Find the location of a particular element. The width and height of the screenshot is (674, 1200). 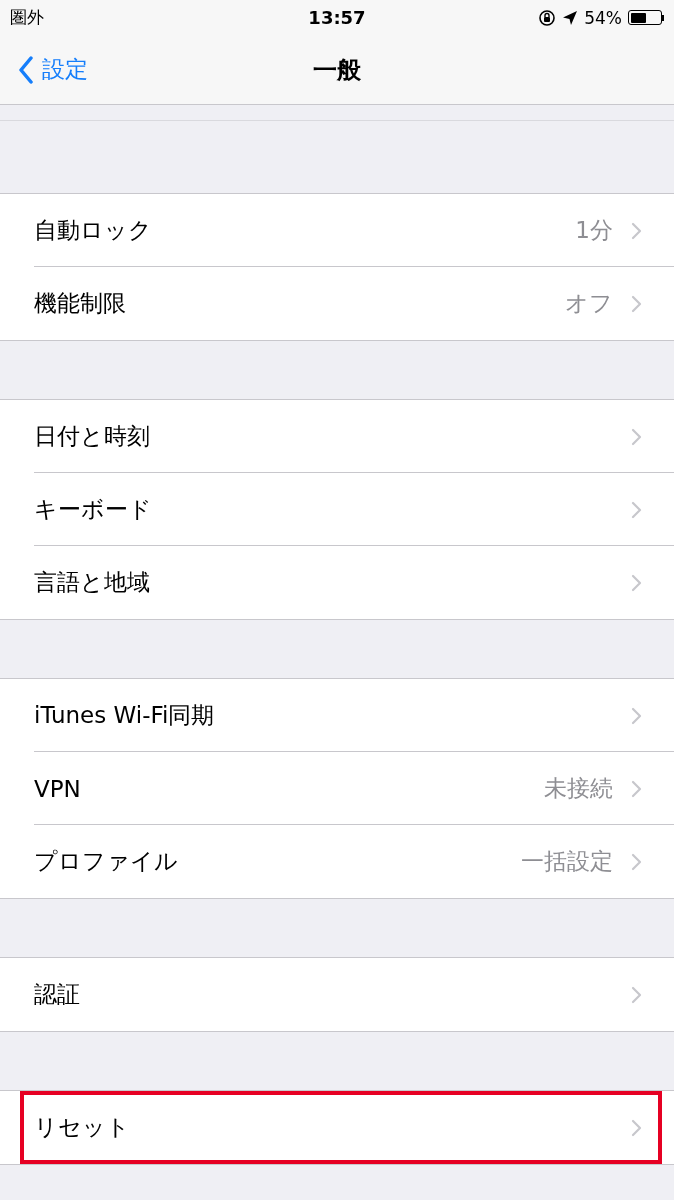

settings-row: 言語と地域 is located at coordinates (337, 582).